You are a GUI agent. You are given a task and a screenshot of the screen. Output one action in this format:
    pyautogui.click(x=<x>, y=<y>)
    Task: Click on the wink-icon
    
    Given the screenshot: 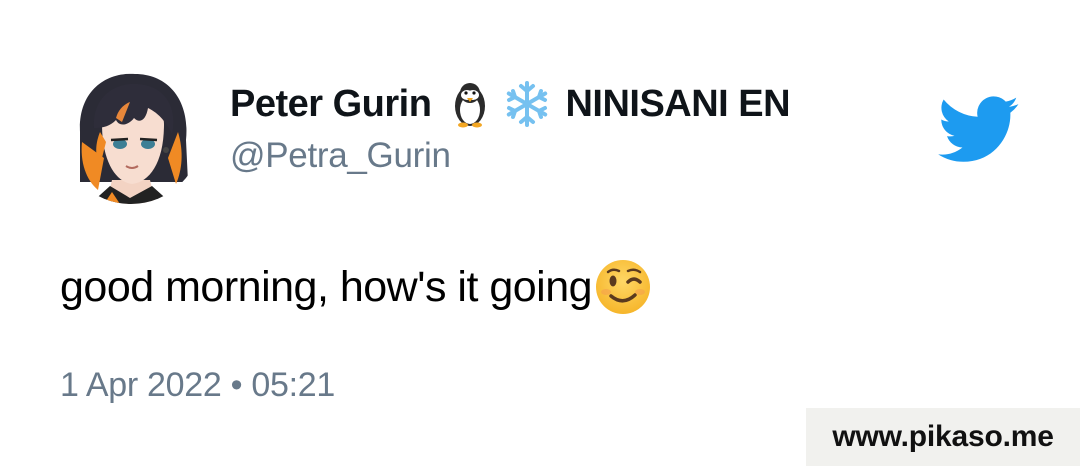 What is the action you would take?
    pyautogui.click(x=623, y=287)
    